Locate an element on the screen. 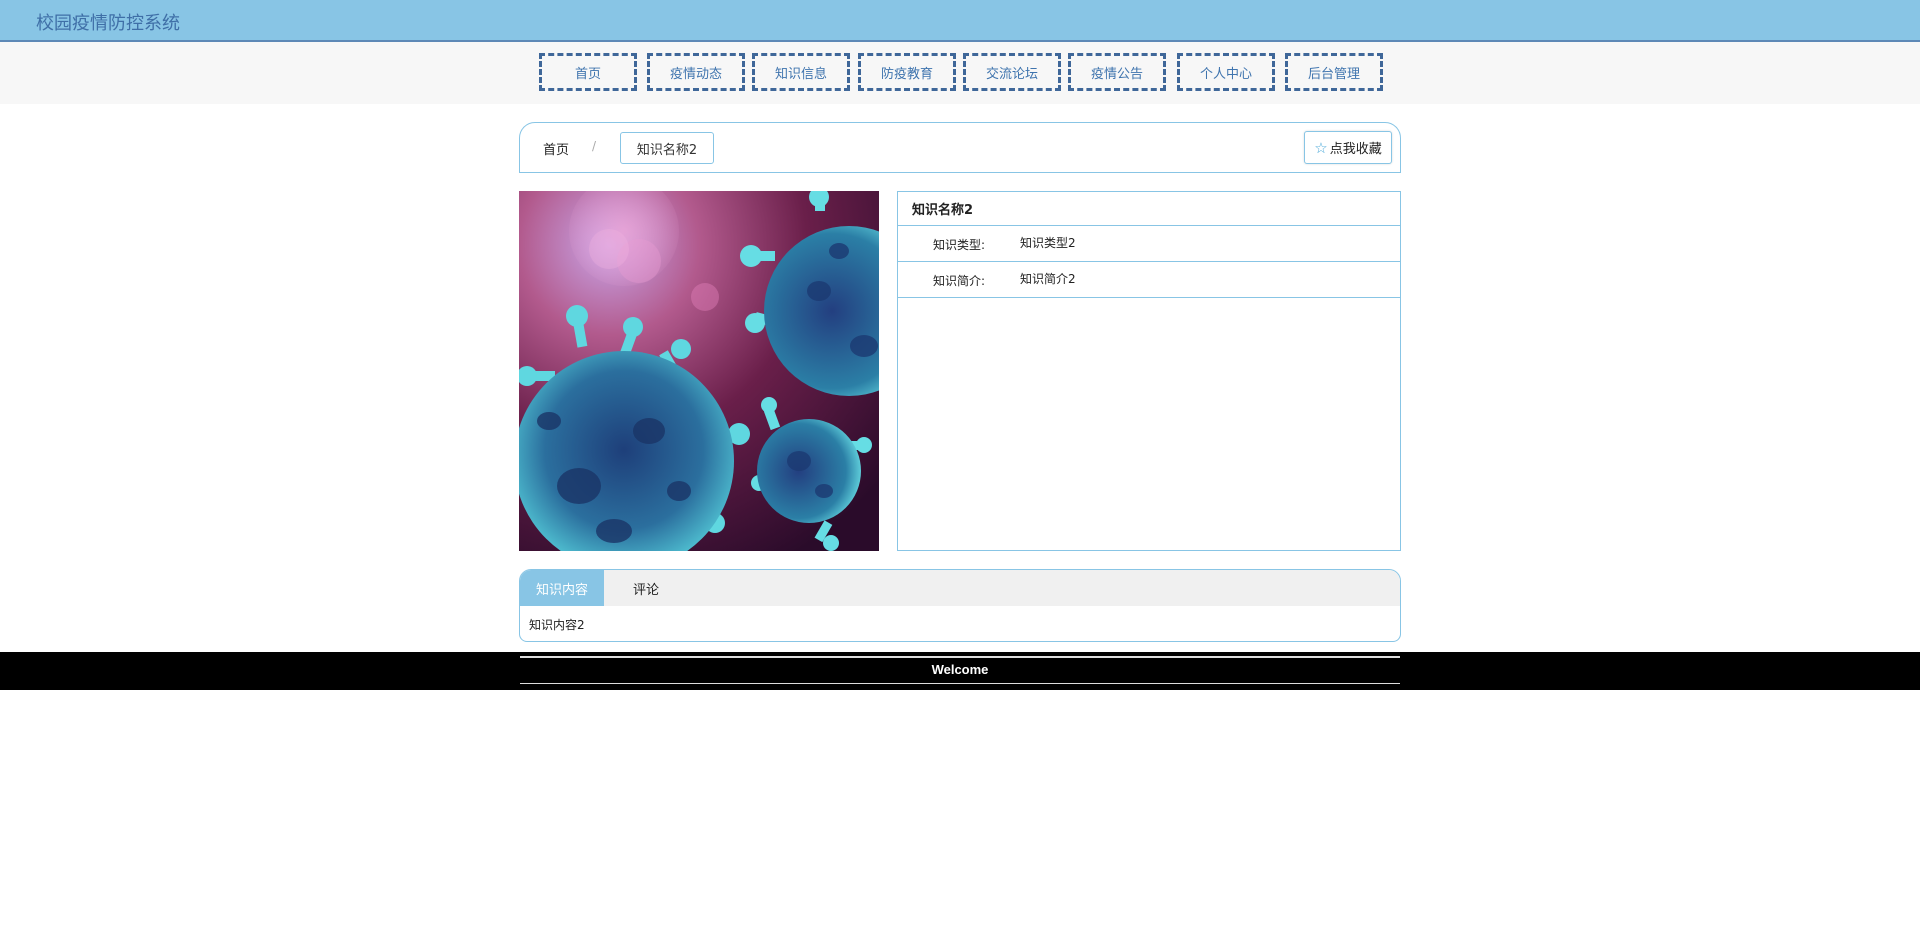  breadcrumb: 首页 / 知识名称2 ☆ 点我收藏 is located at coordinates (960, 147).